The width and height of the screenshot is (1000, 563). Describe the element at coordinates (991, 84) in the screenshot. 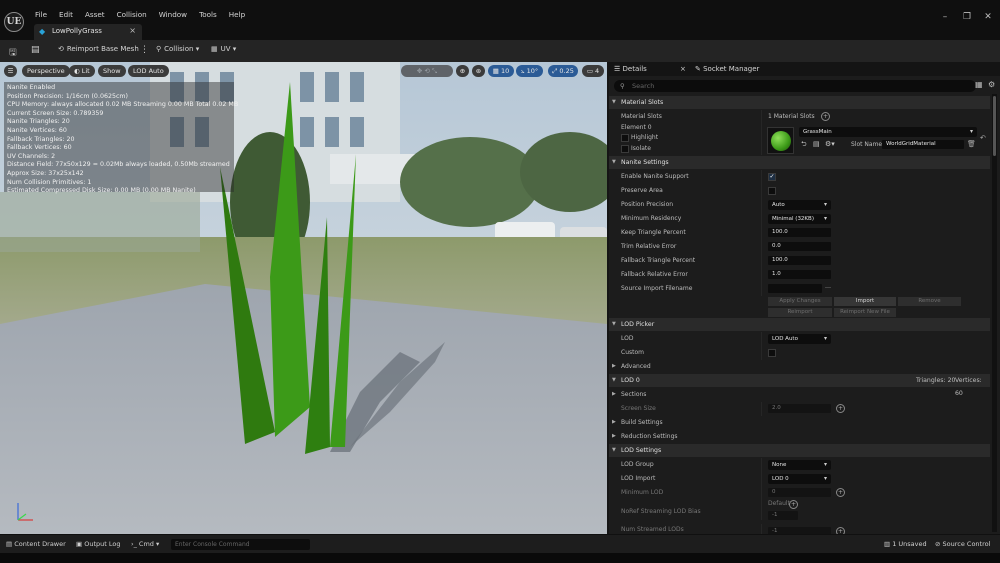

I see `settings-gear-icon: ⚙` at that location.